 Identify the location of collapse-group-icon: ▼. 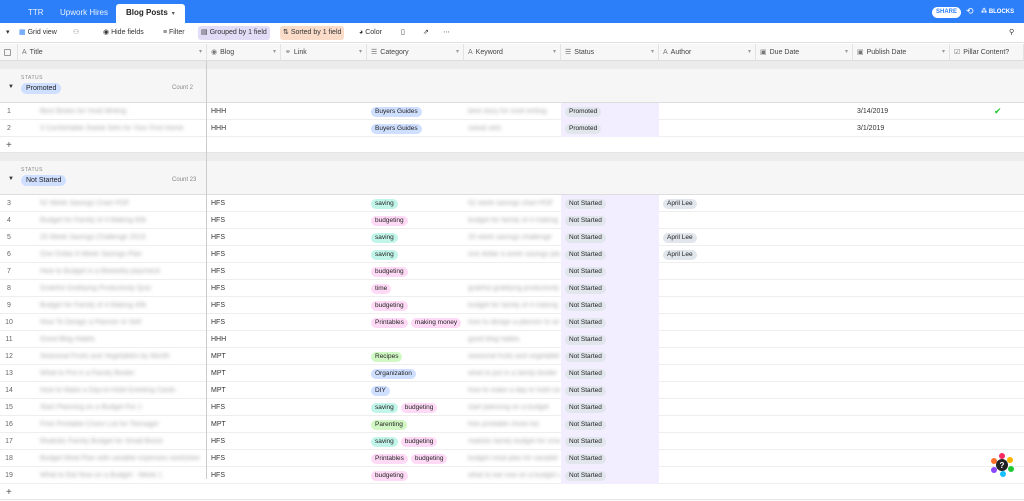
(11, 179).